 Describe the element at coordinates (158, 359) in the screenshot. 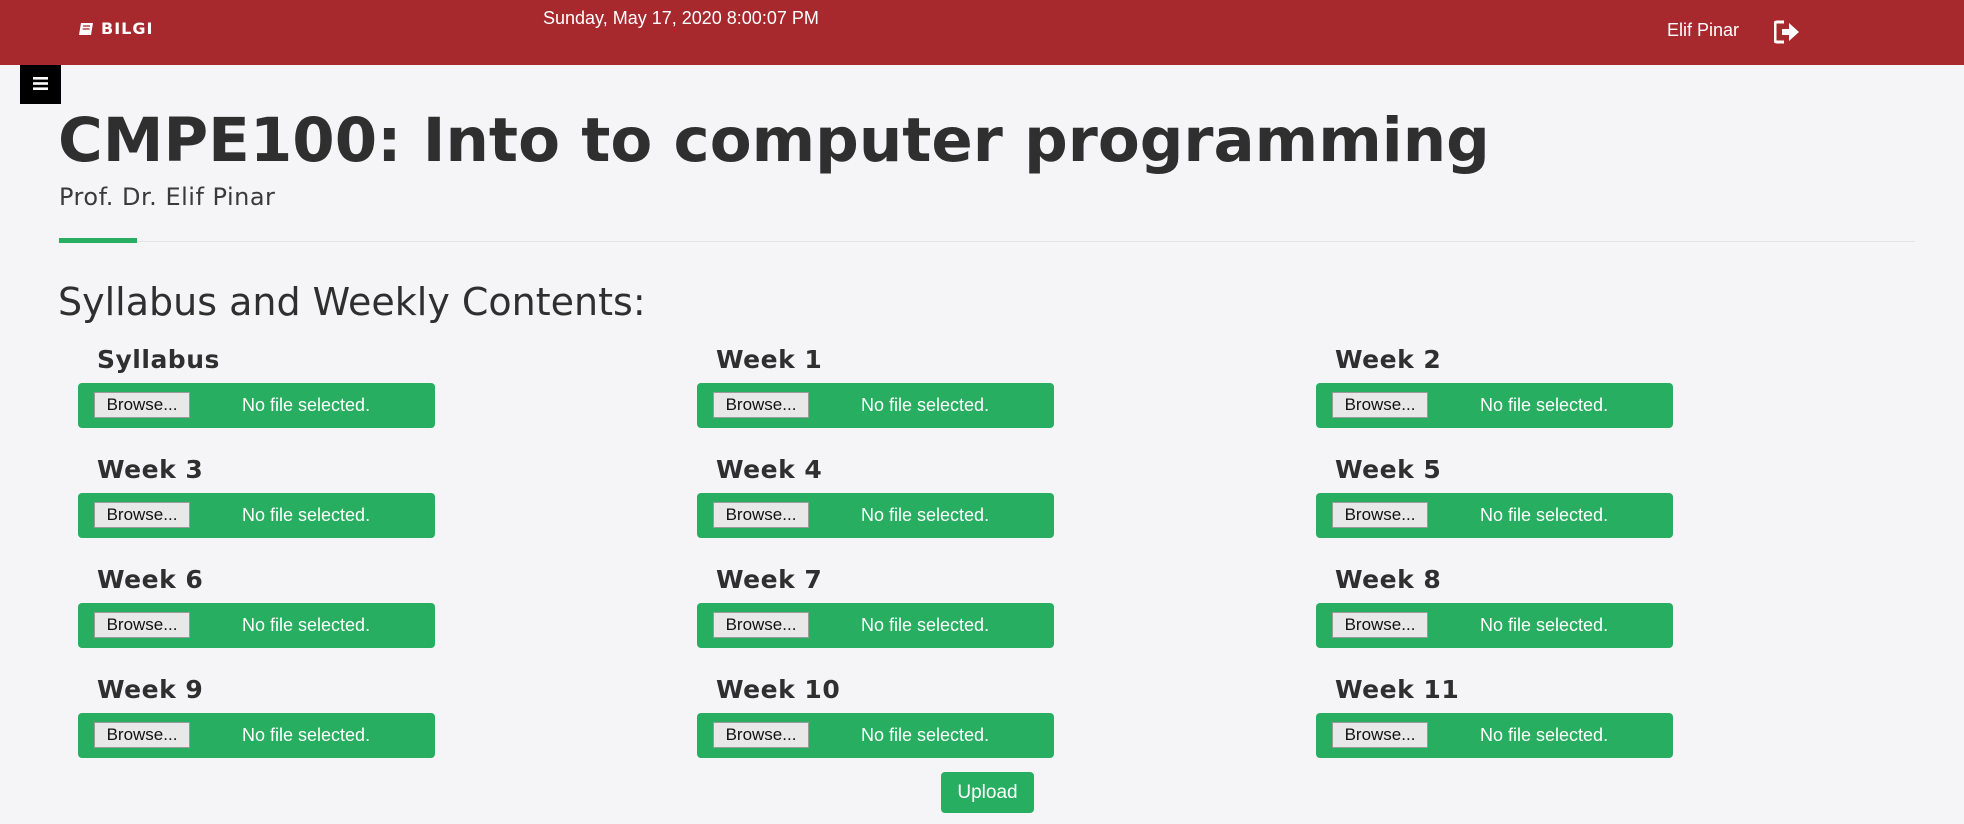

I see `slot-label: Syllabus` at that location.